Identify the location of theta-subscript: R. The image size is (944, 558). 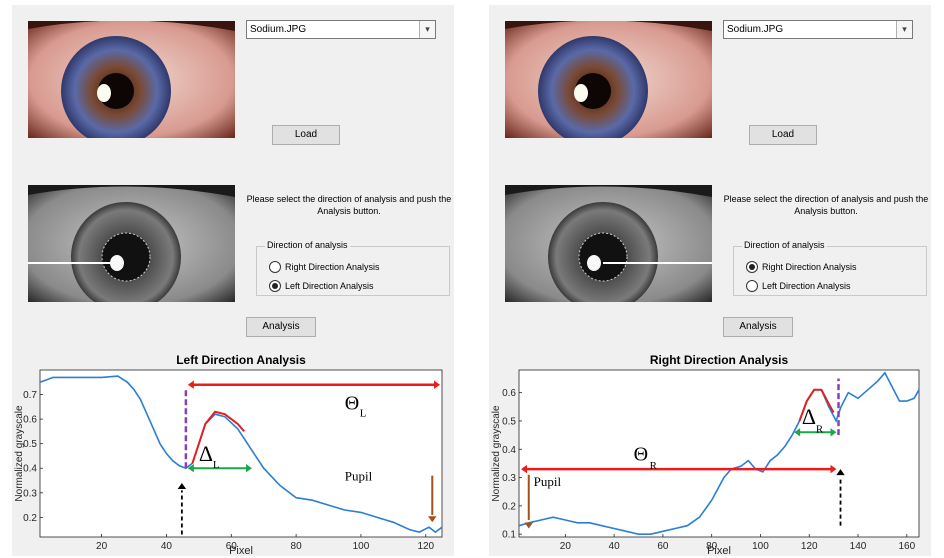
(654, 466).